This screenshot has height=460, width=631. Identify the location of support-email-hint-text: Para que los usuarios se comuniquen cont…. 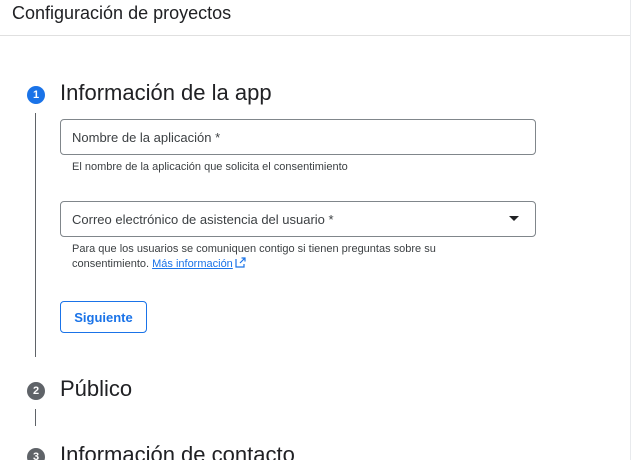
(254, 256).